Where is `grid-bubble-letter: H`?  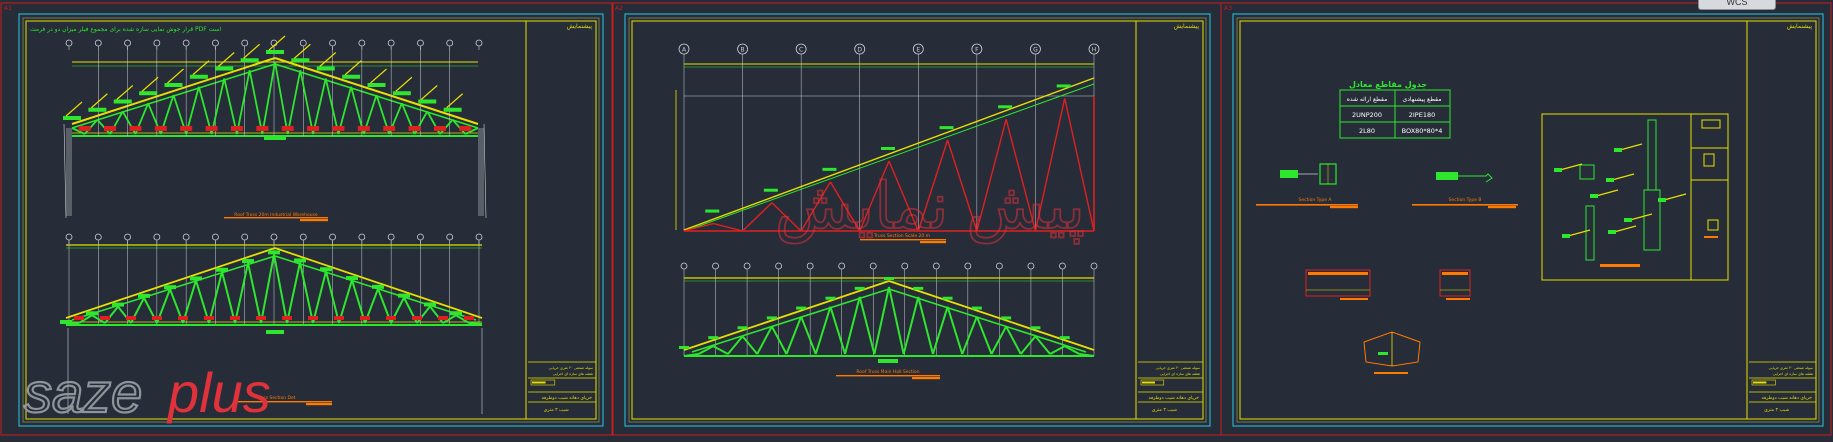 grid-bubble-letter: H is located at coordinates (1094, 50).